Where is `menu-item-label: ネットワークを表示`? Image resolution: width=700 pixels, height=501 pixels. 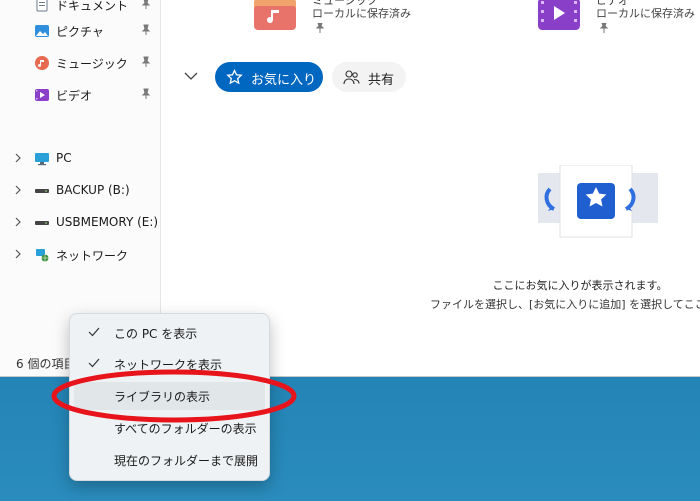 menu-item-label: ネットワークを表示 is located at coordinates (168, 365).